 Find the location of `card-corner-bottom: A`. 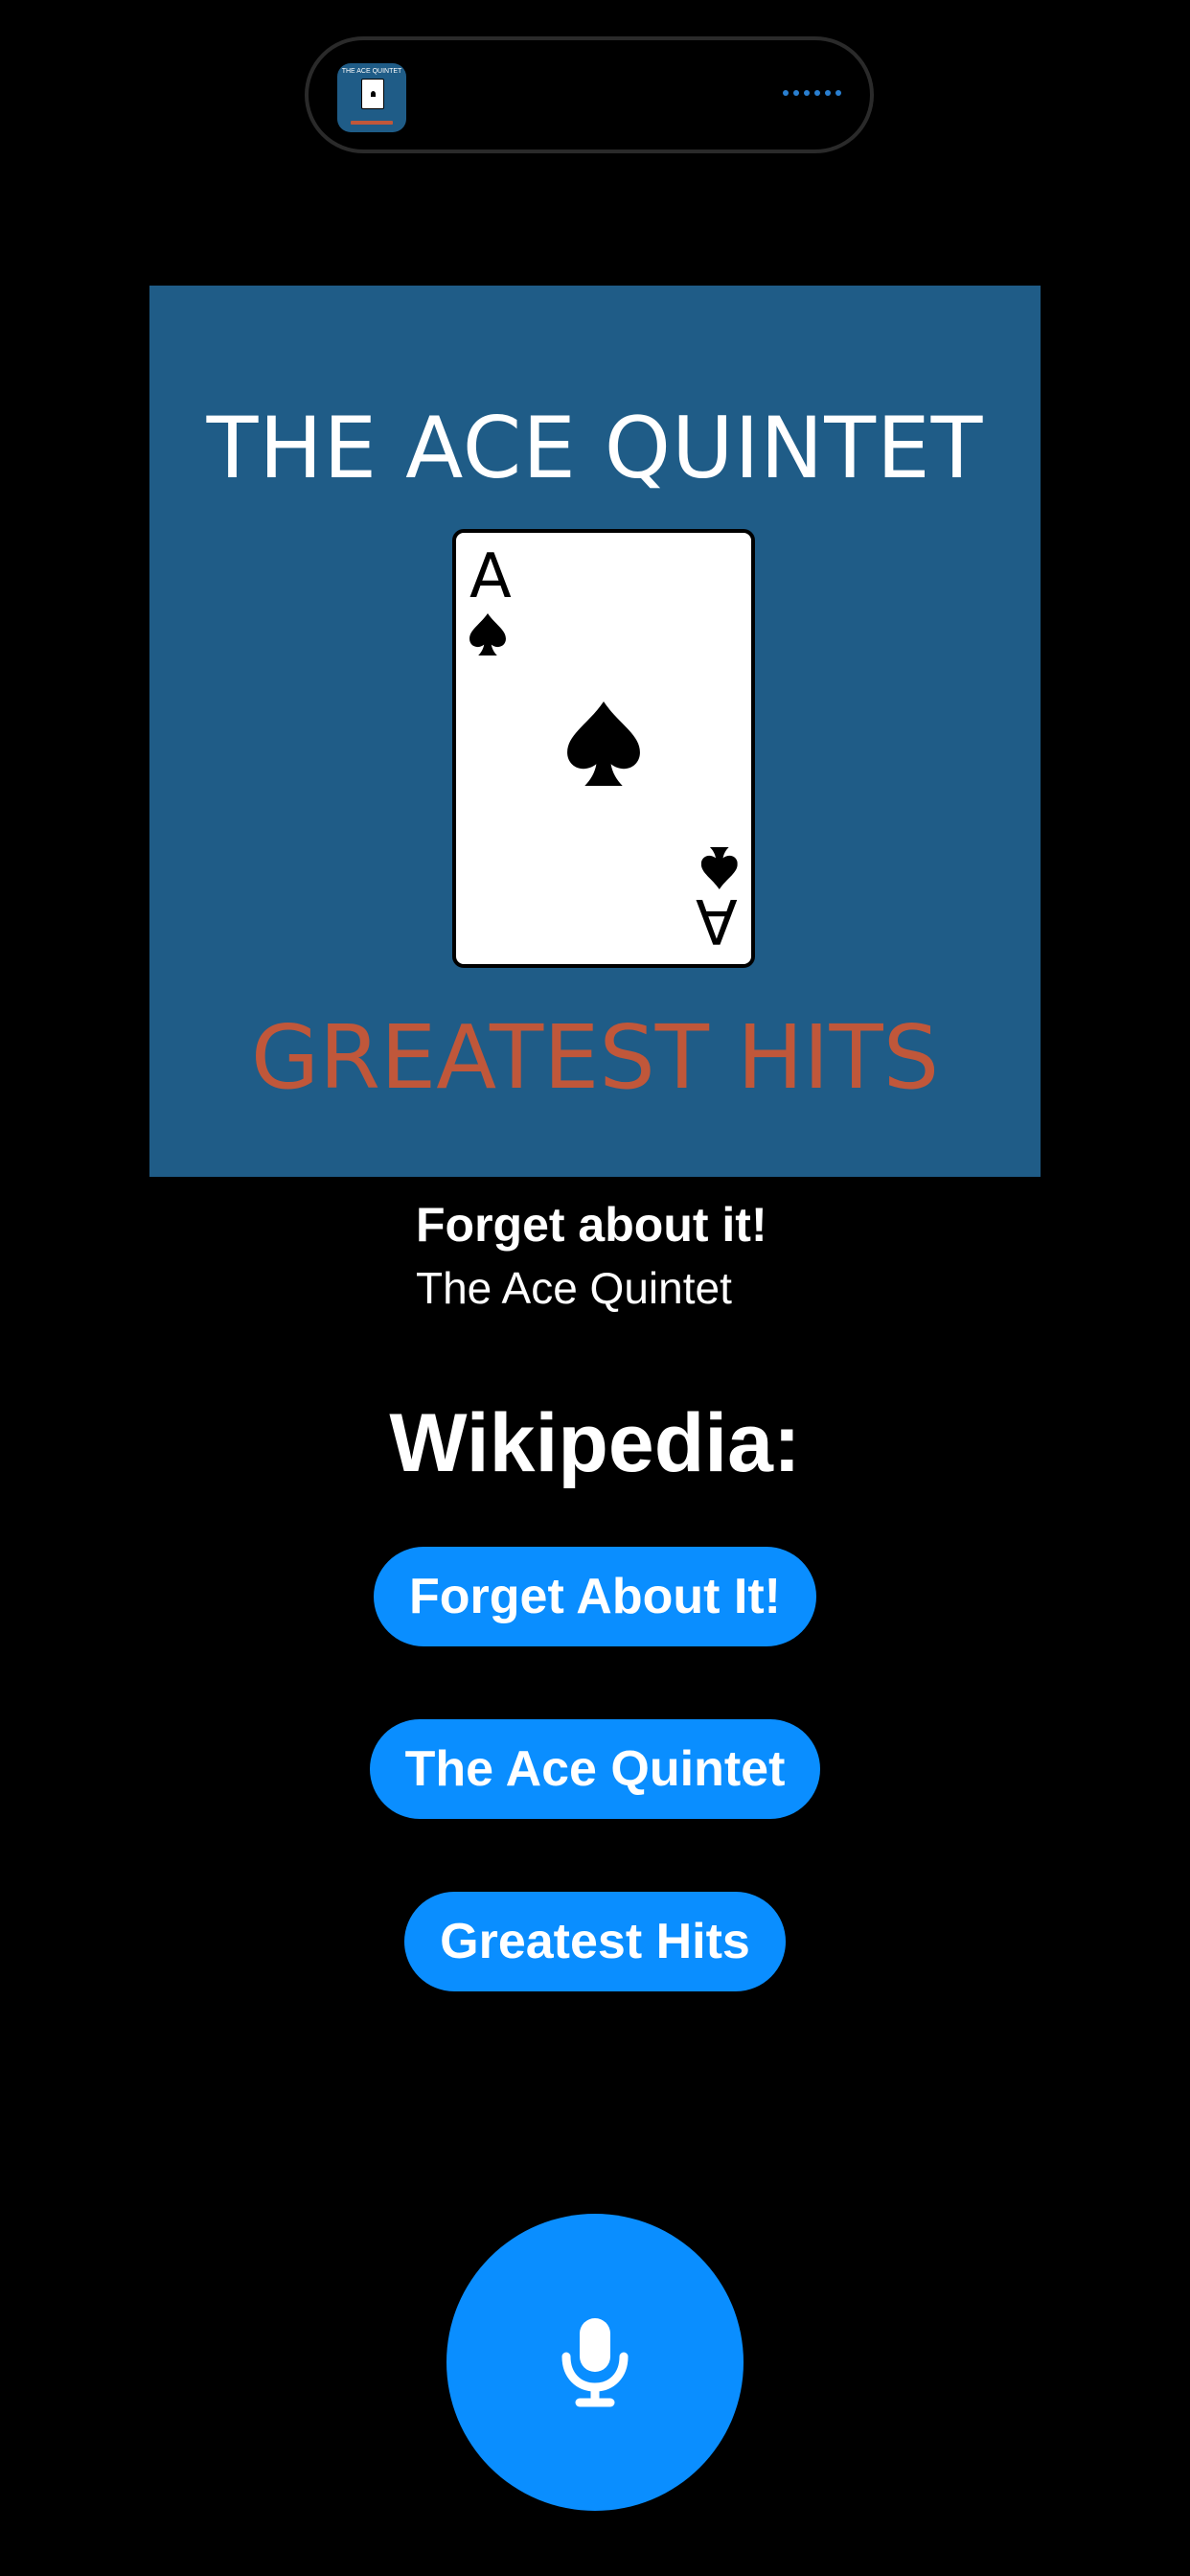

card-corner-bottom: A is located at coordinates (717, 899).